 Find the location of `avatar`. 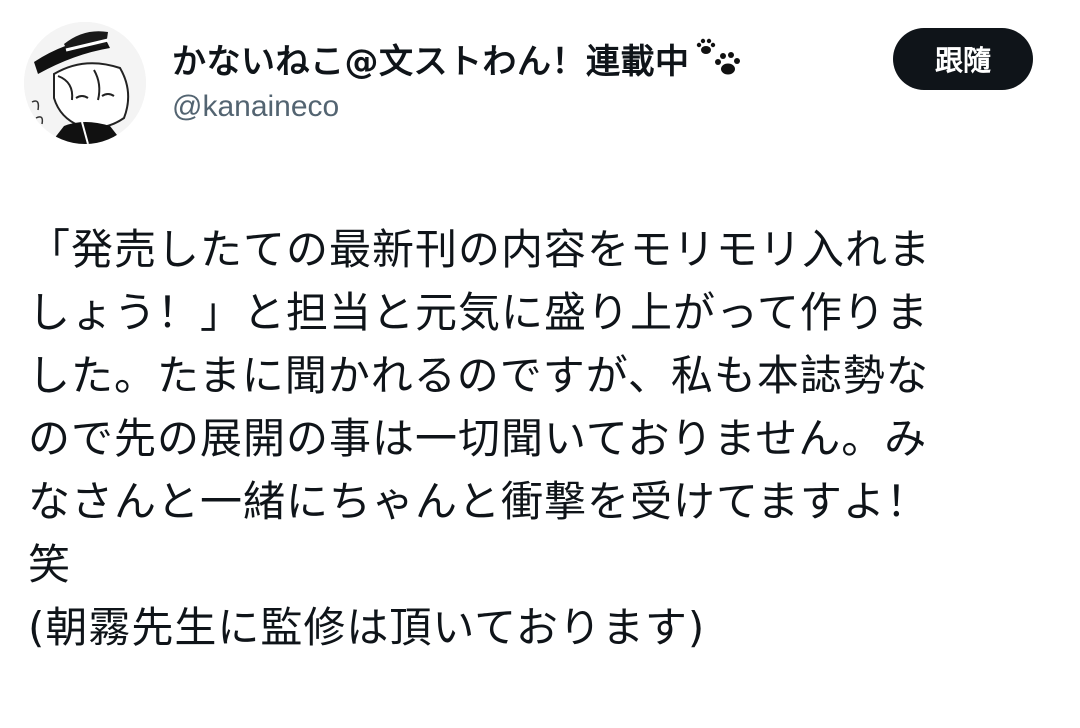

avatar is located at coordinates (85, 83).